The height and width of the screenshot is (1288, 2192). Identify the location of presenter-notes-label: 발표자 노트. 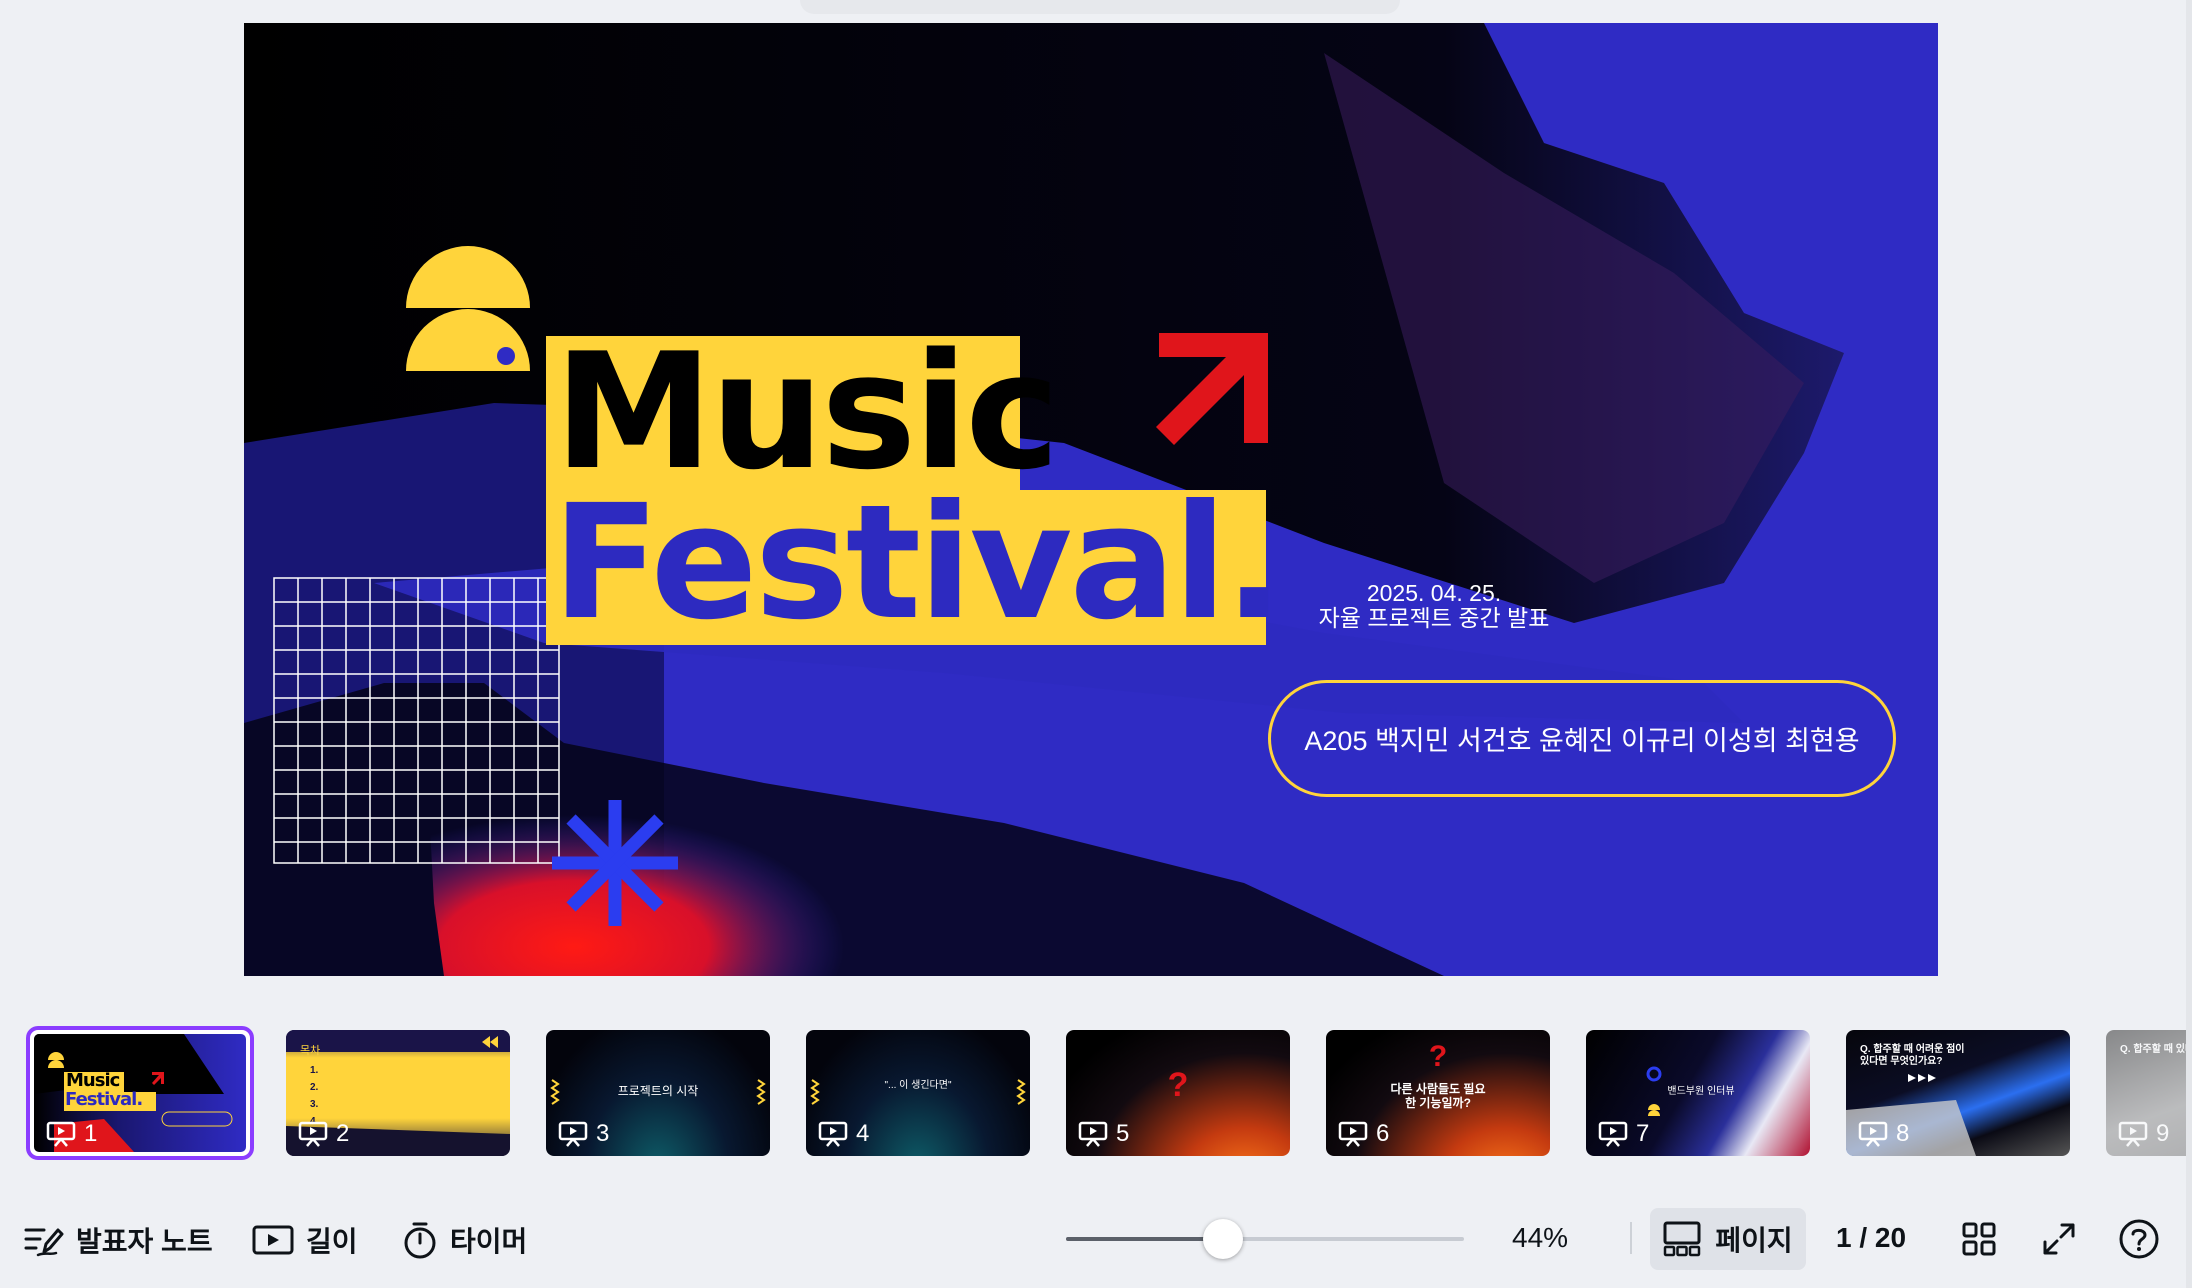
(144, 1241).